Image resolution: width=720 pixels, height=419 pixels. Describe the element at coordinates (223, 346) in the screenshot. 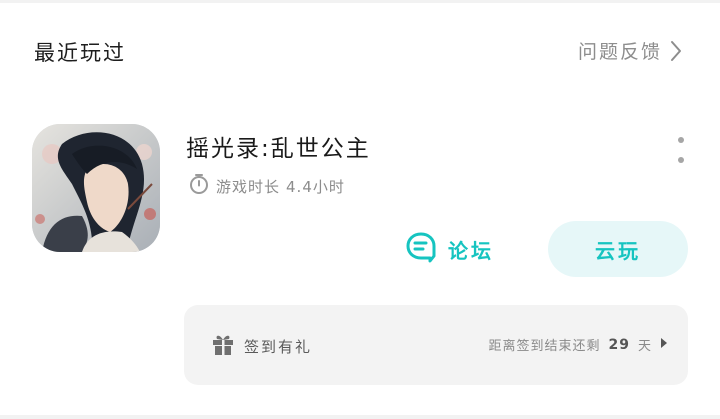

I see `gift-icon` at that location.